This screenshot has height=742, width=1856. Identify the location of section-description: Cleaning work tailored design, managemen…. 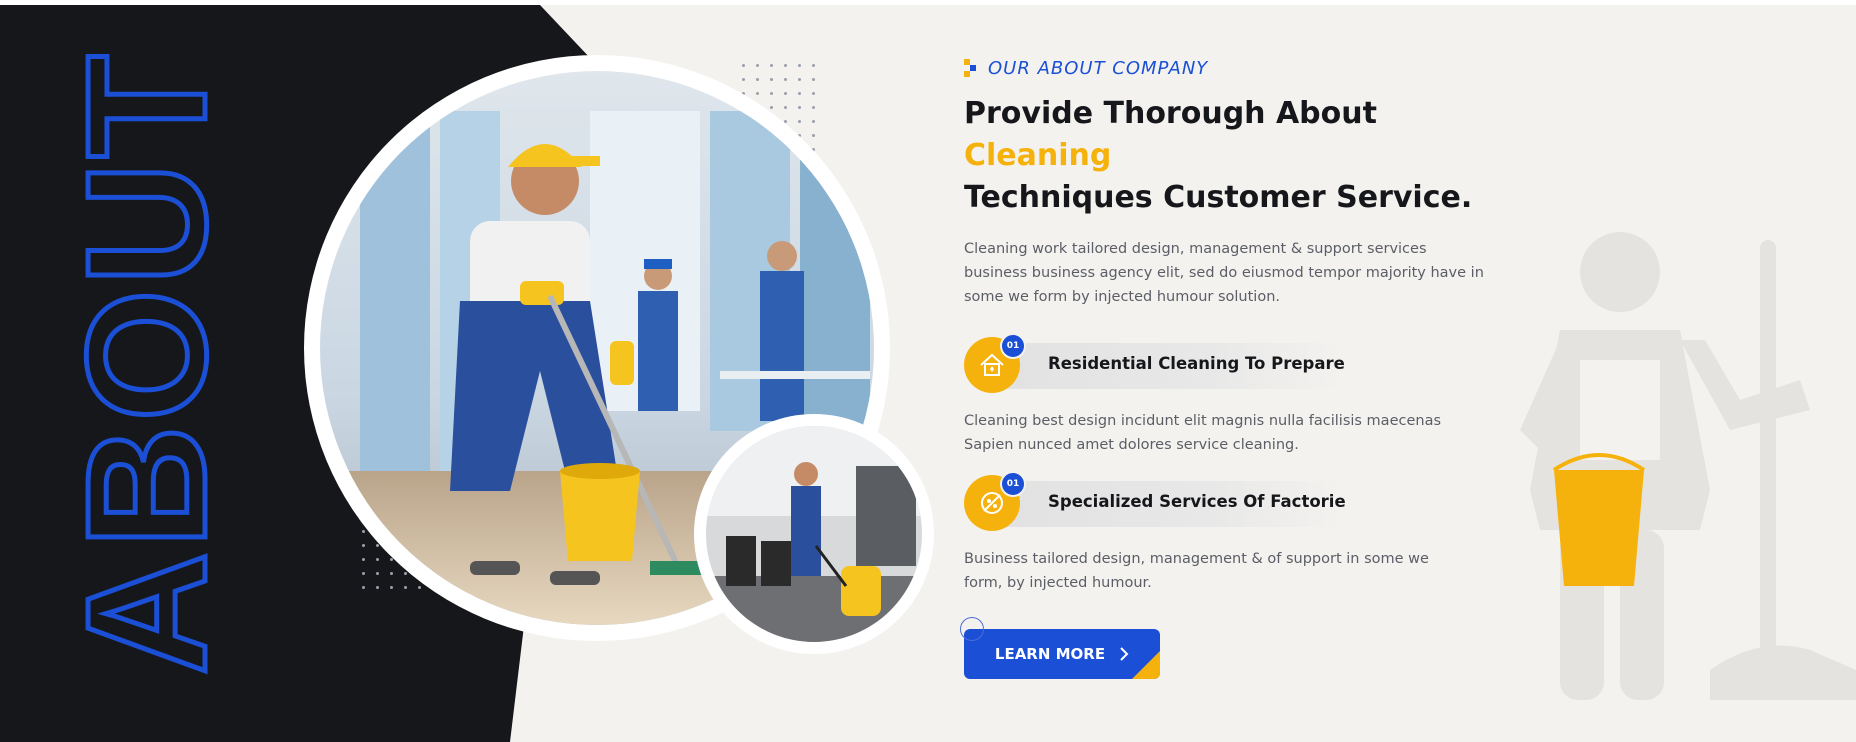
(1224, 273).